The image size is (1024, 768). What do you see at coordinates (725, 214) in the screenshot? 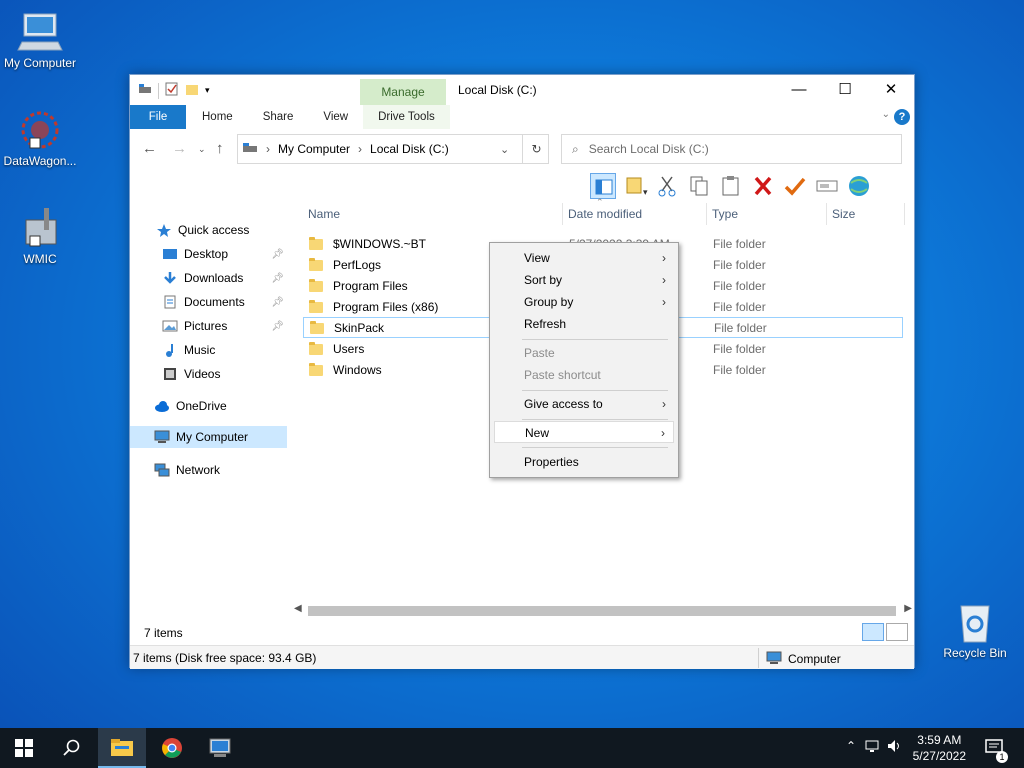
I see `column-type: Type` at bounding box center [725, 214].